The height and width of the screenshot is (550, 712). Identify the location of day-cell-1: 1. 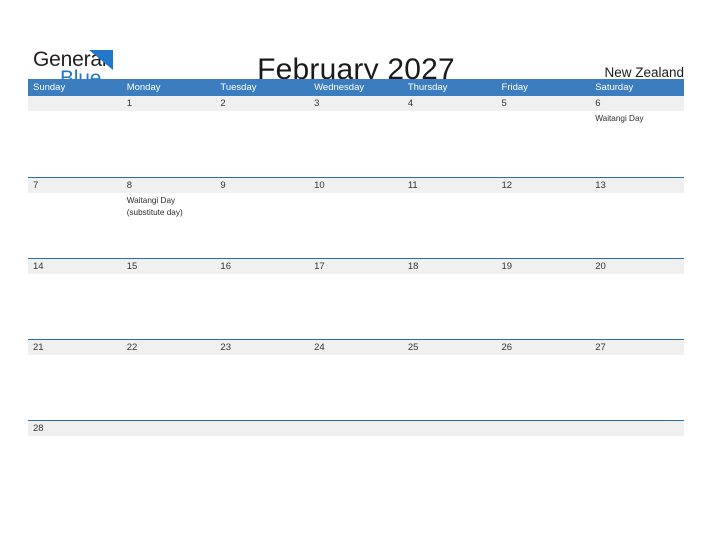
(169, 136).